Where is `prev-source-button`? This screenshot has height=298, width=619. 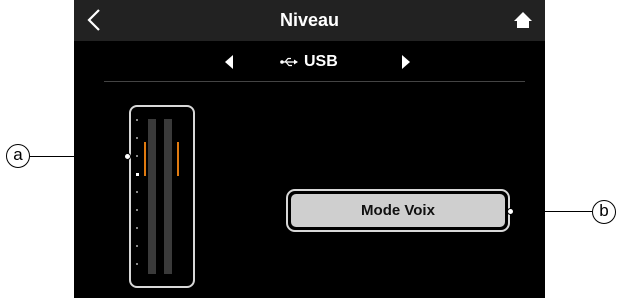
prev-source-button is located at coordinates (229, 62).